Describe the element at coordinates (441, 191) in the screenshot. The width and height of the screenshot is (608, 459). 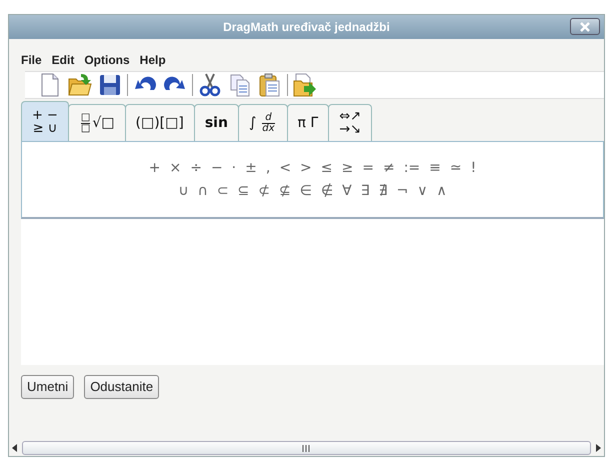
I see `symbol-button: ∧` at that location.